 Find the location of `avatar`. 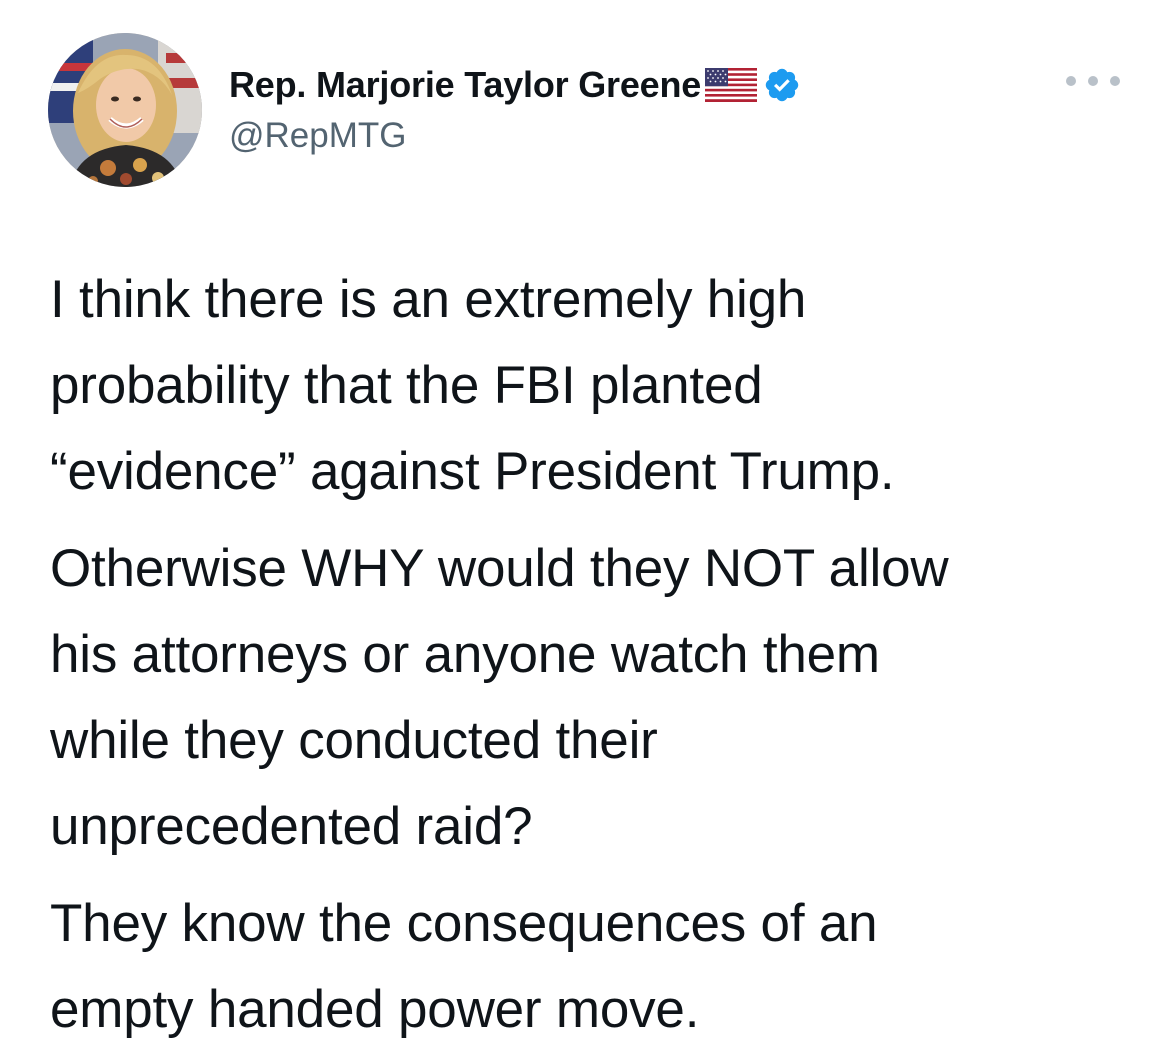

avatar is located at coordinates (125, 110).